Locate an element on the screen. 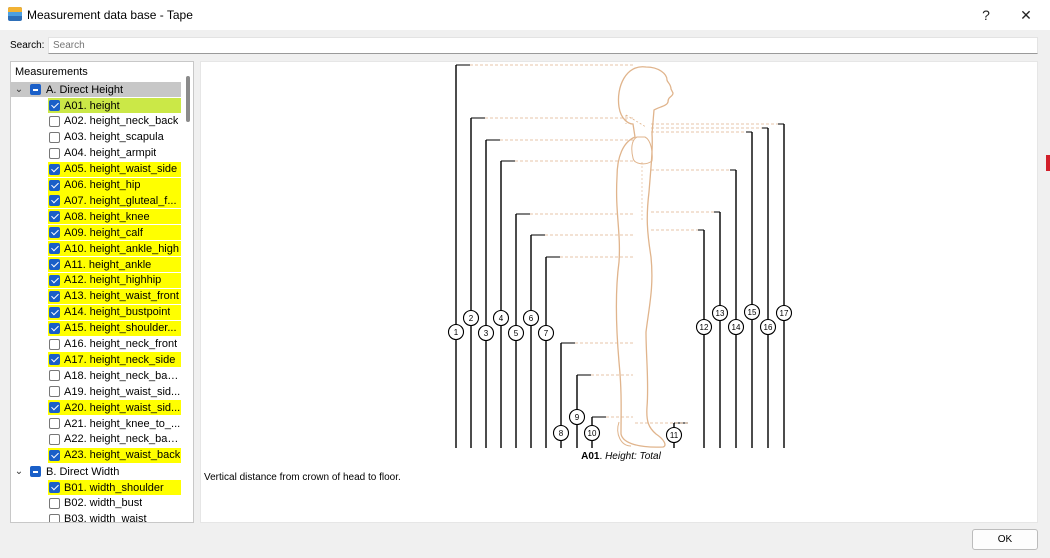 Image resolution: width=1050 pixels, height=558 pixels. tree-item-label: A06. height_hip is located at coordinates (102, 185).